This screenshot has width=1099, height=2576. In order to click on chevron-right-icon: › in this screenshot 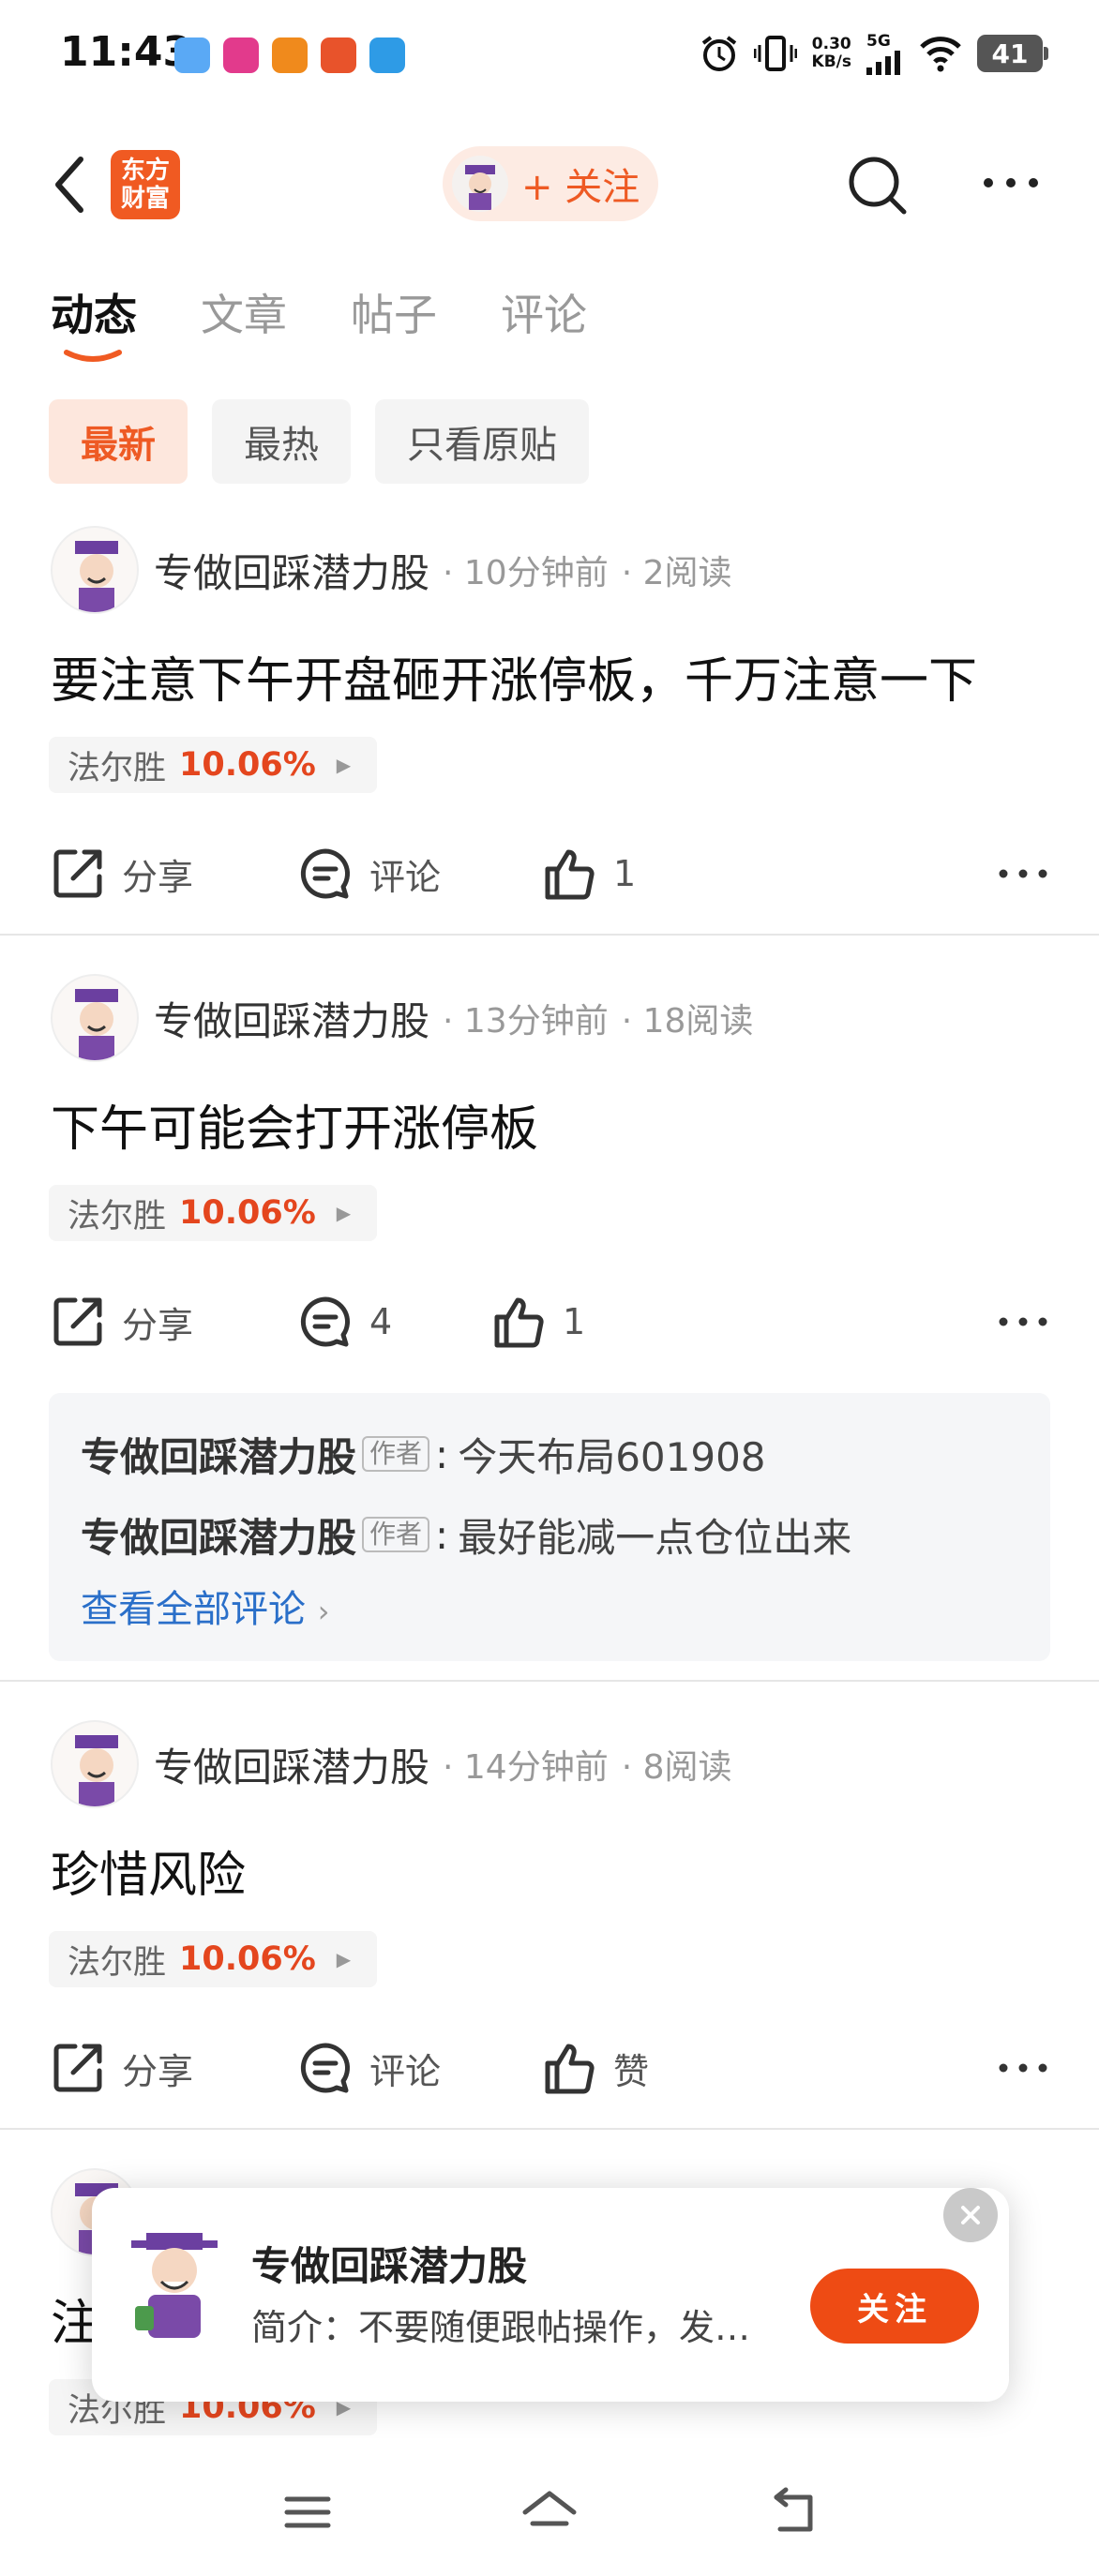, I will do `click(323, 1612)`.